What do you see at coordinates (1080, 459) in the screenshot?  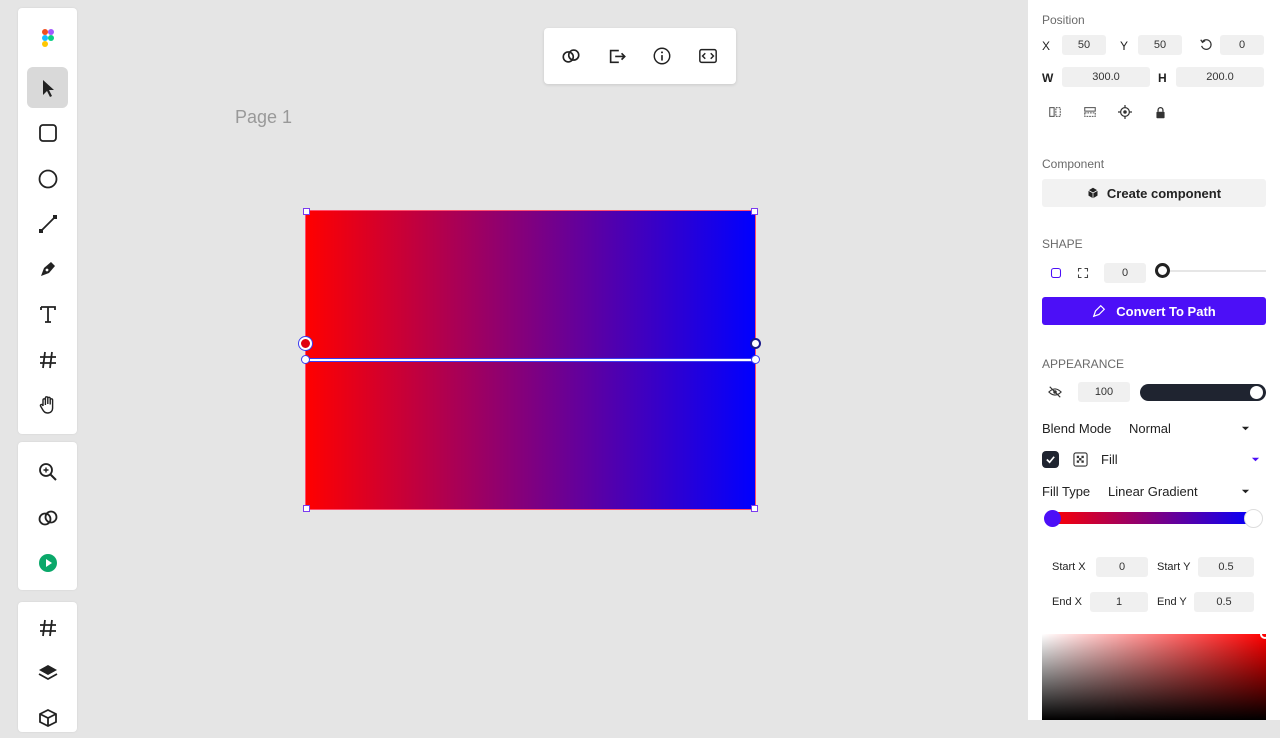 I see `fill-pattern-icon` at bounding box center [1080, 459].